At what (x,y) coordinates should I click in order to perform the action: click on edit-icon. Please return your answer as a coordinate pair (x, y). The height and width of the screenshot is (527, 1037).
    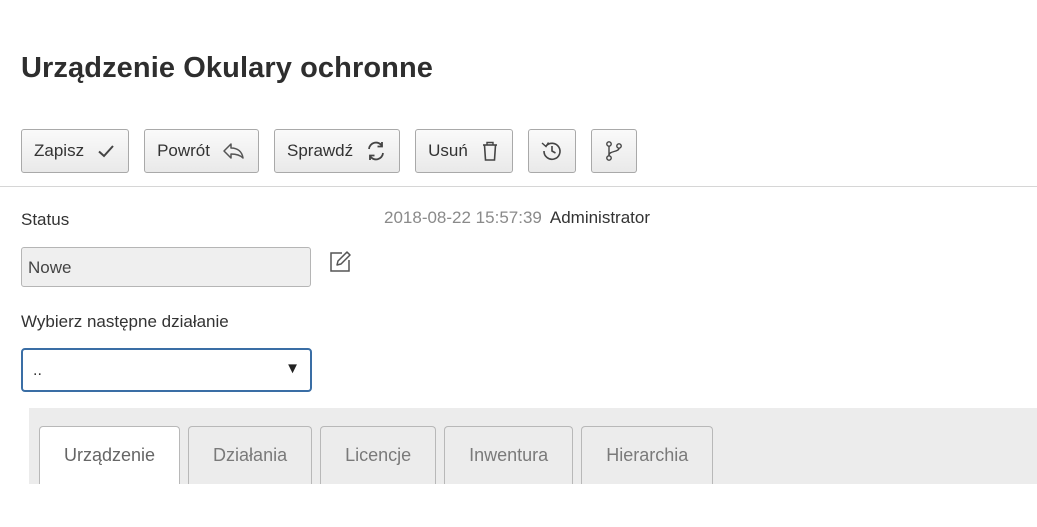
    Looking at the image, I should click on (340, 262).